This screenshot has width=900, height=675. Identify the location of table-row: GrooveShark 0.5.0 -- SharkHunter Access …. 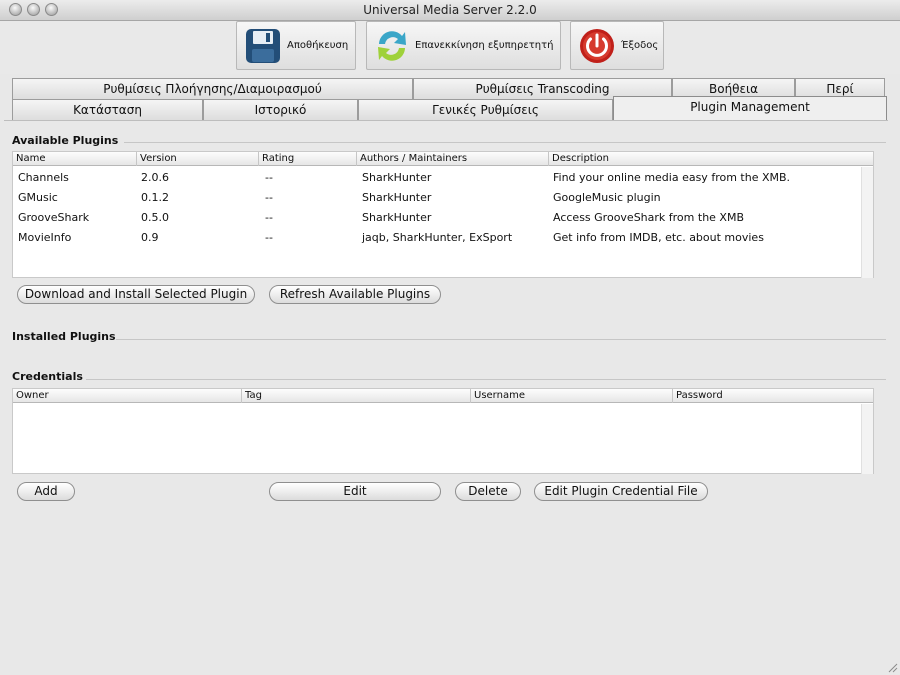
(443, 218).